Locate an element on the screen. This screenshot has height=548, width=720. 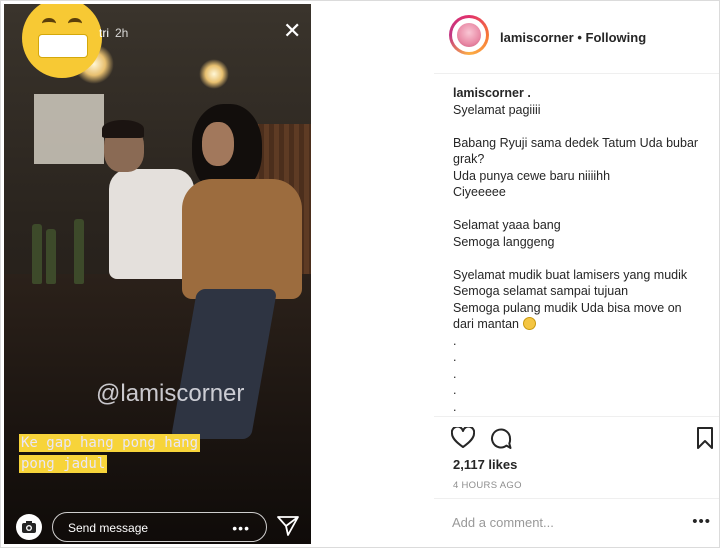
caption-line: Syelamat pagiiii is located at coordinates (497, 109).